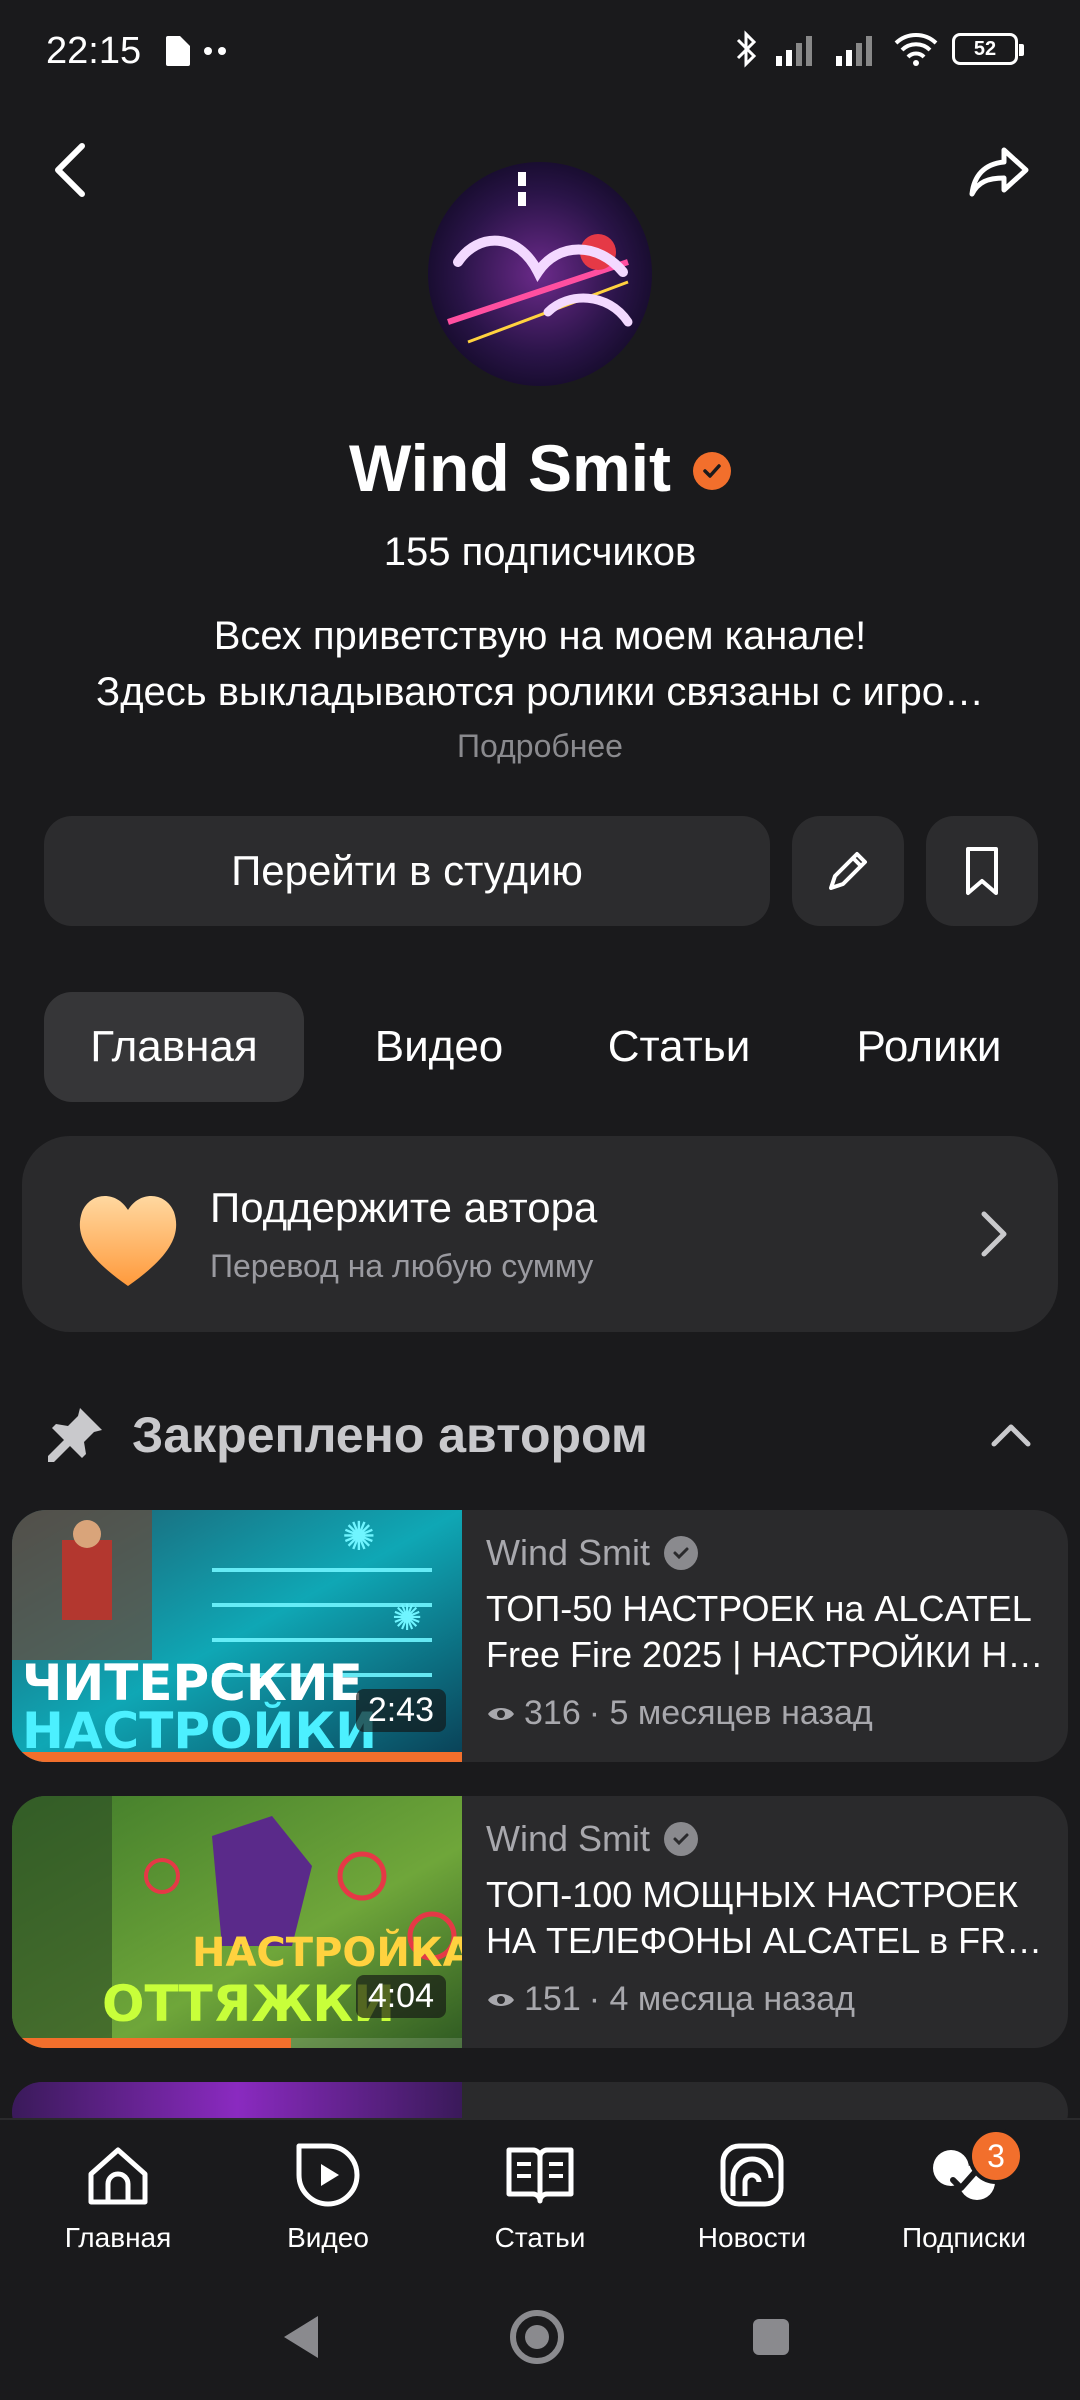 This screenshot has width=1080, height=2400. I want to click on video-icon, so click(328, 2175).